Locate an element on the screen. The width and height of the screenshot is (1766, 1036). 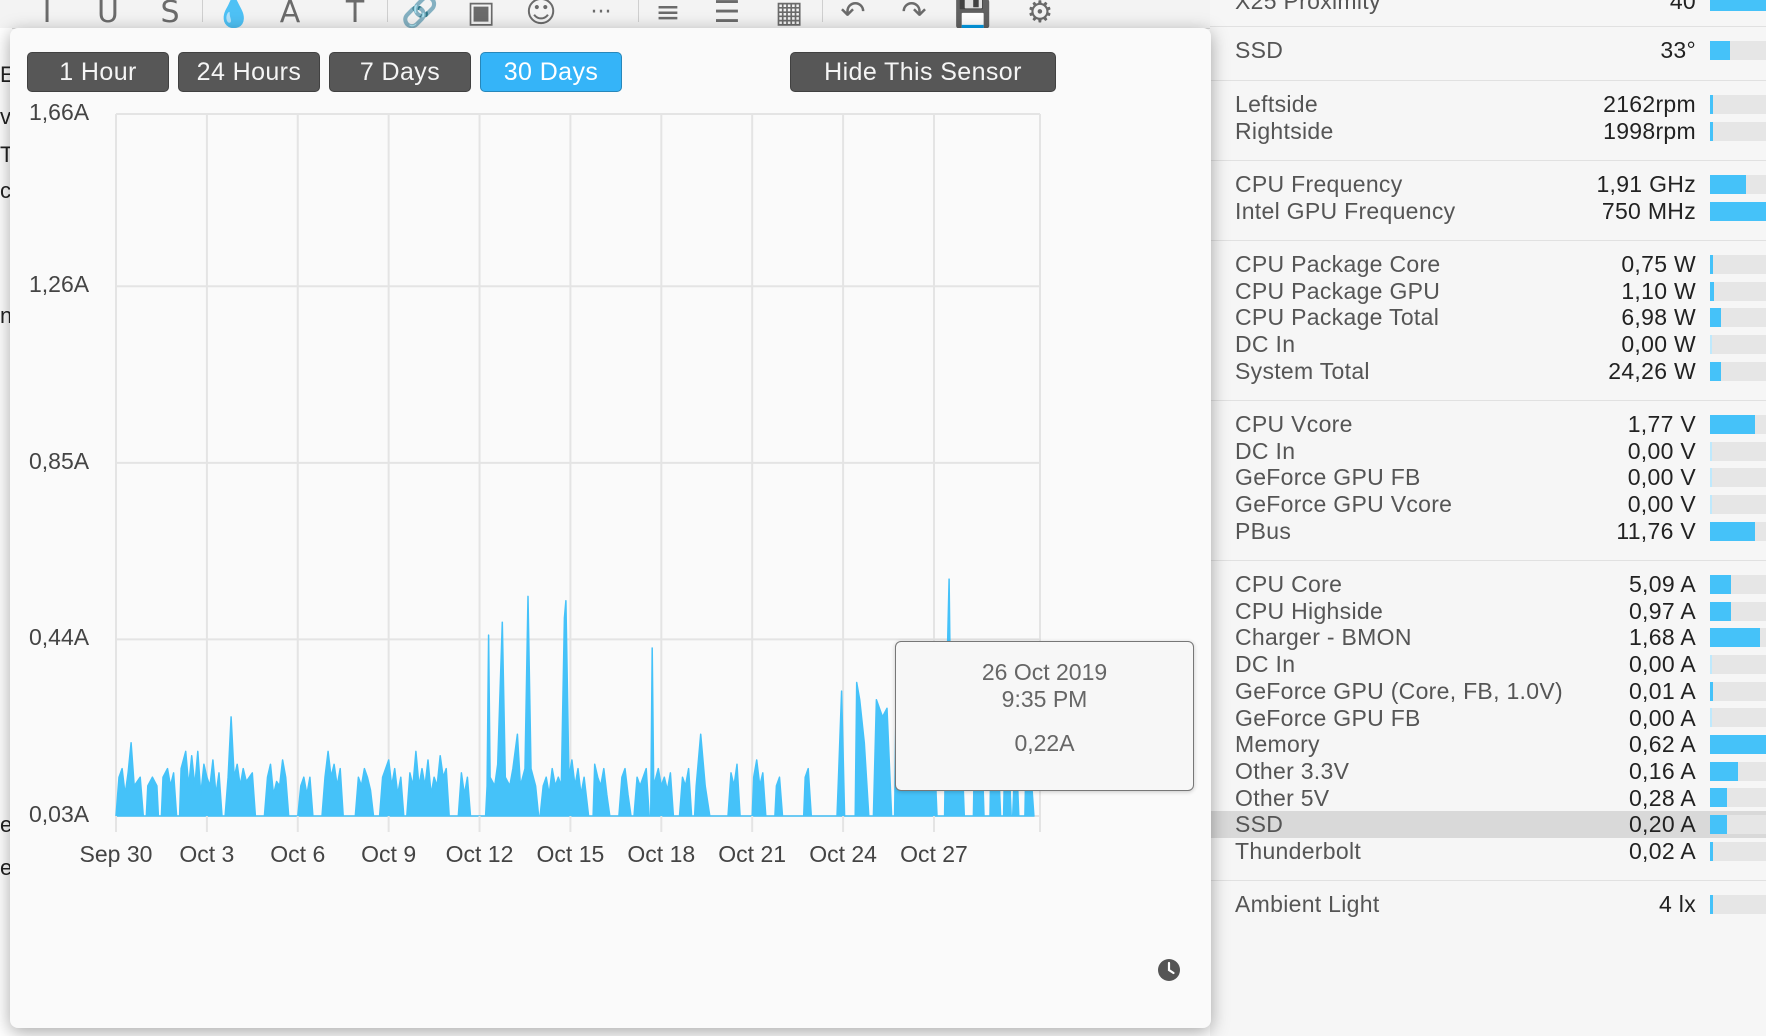
underline-icon: U is located at coordinates (108, 14).